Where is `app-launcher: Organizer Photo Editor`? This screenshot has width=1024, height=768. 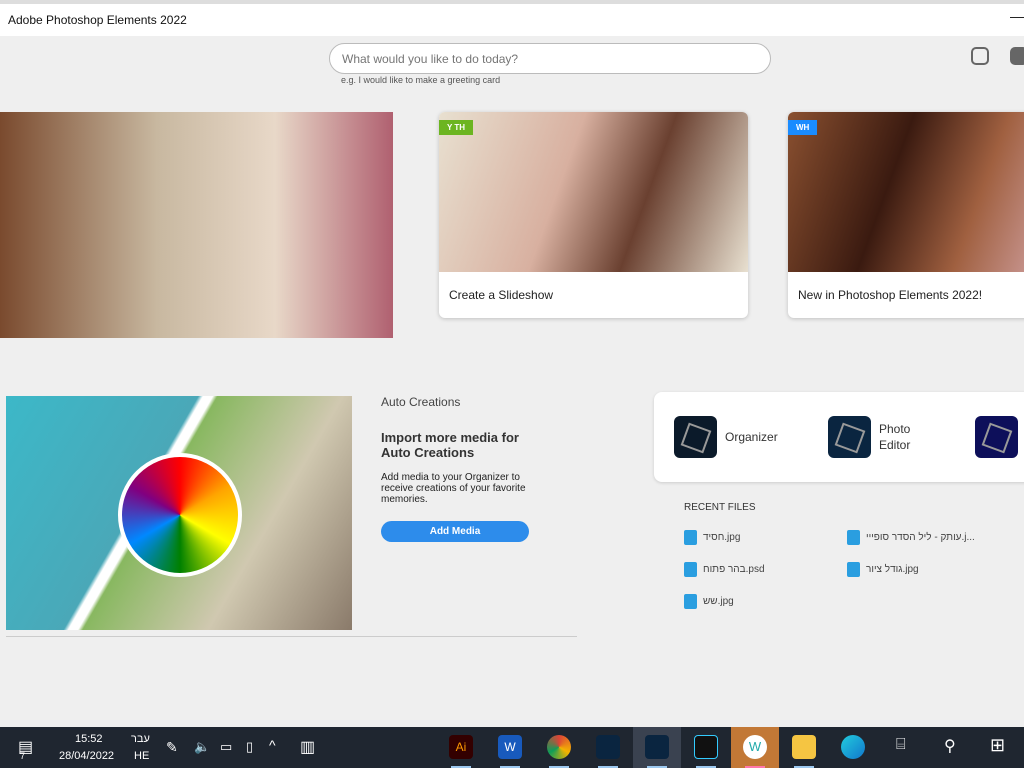
app-launcher: Organizer Photo Editor is located at coordinates (839, 437).